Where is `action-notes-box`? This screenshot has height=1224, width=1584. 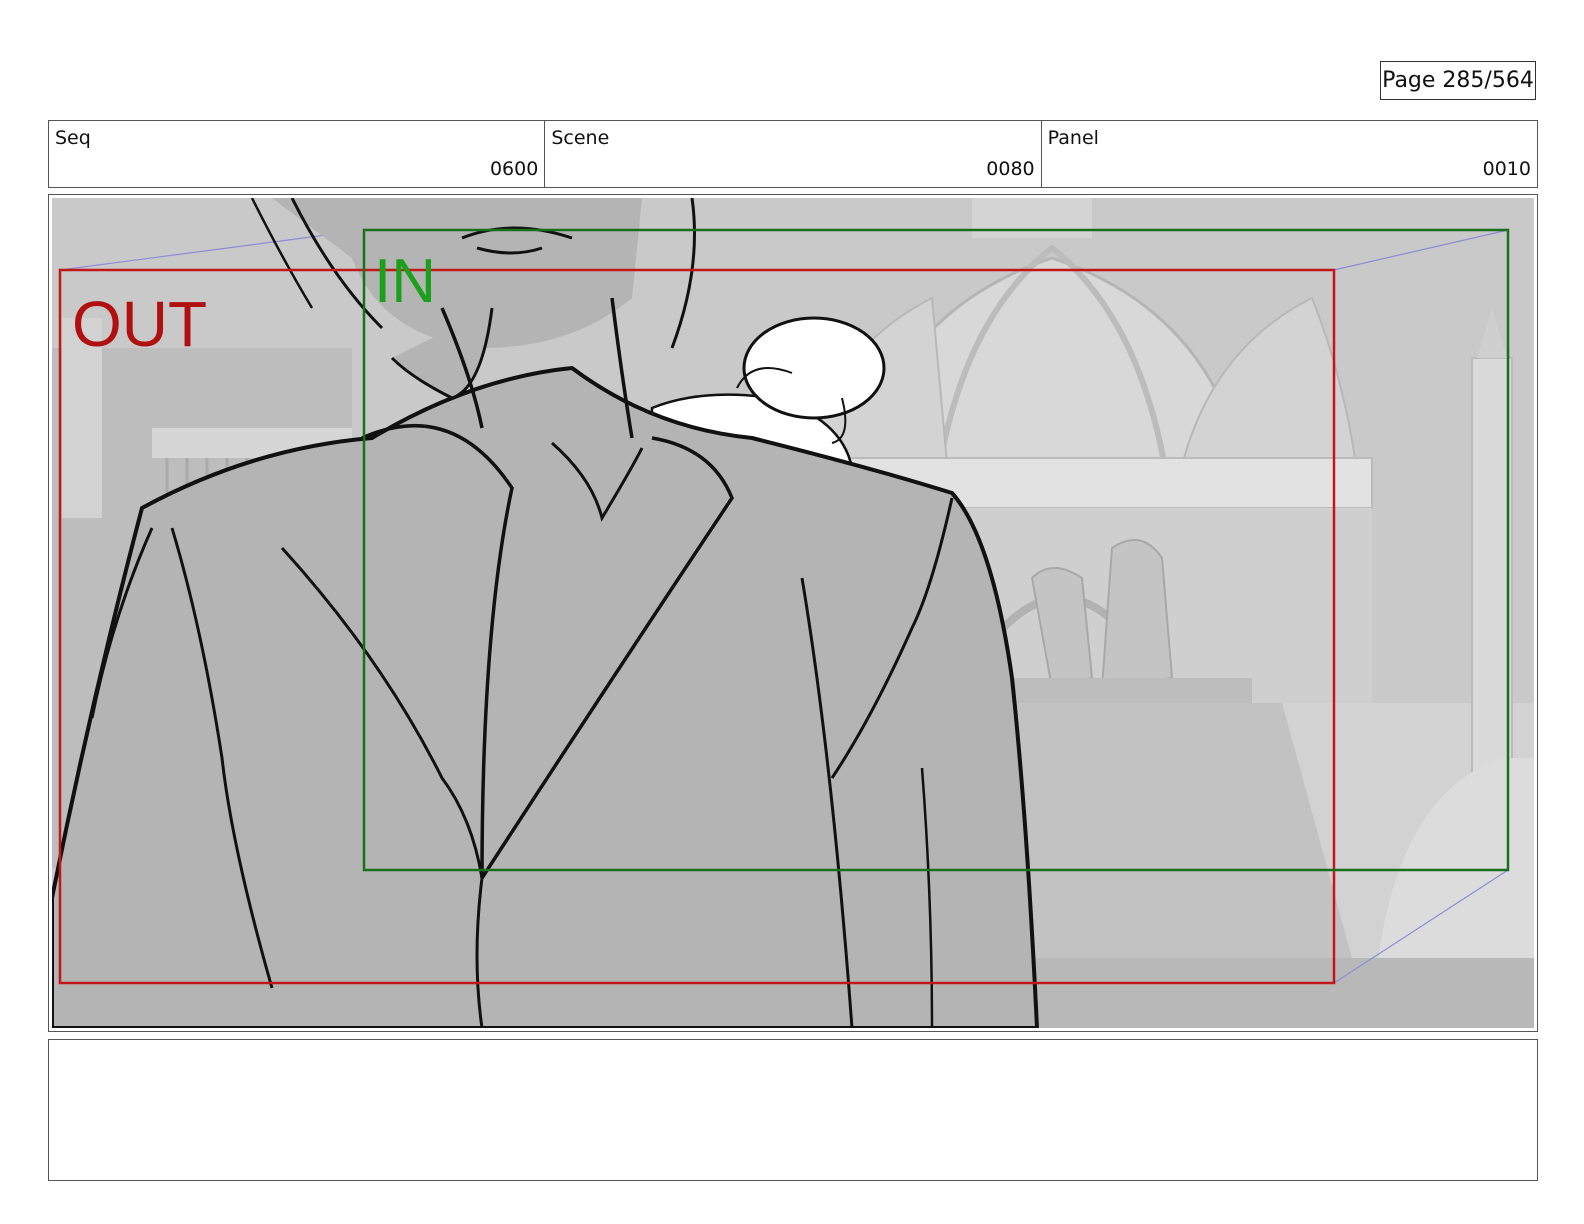 action-notes-box is located at coordinates (793, 1110).